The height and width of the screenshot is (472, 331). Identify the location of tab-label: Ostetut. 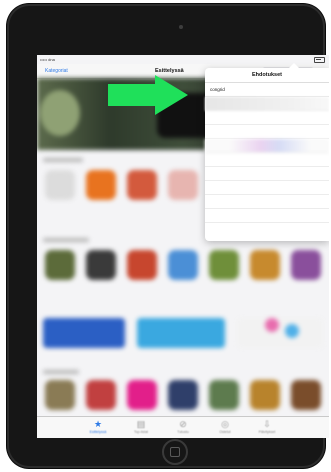
(225, 432).